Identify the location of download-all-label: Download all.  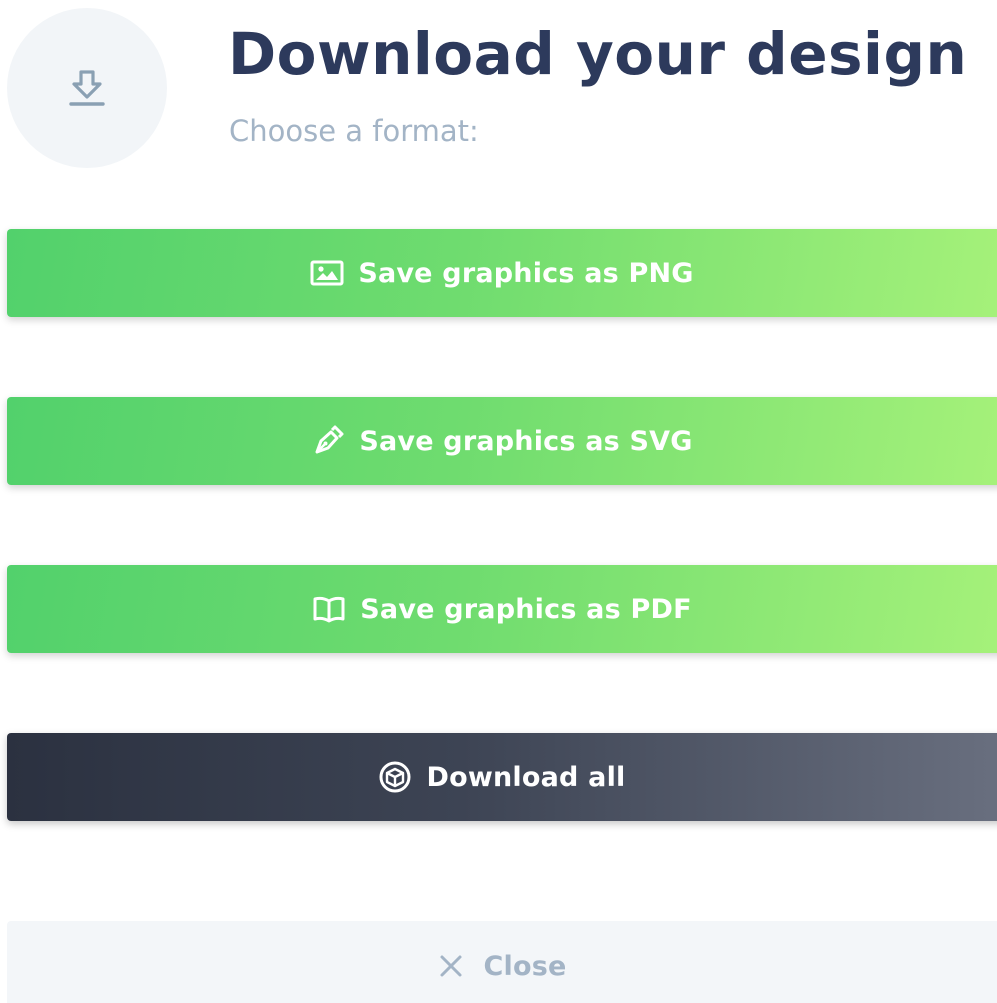
(526, 777).